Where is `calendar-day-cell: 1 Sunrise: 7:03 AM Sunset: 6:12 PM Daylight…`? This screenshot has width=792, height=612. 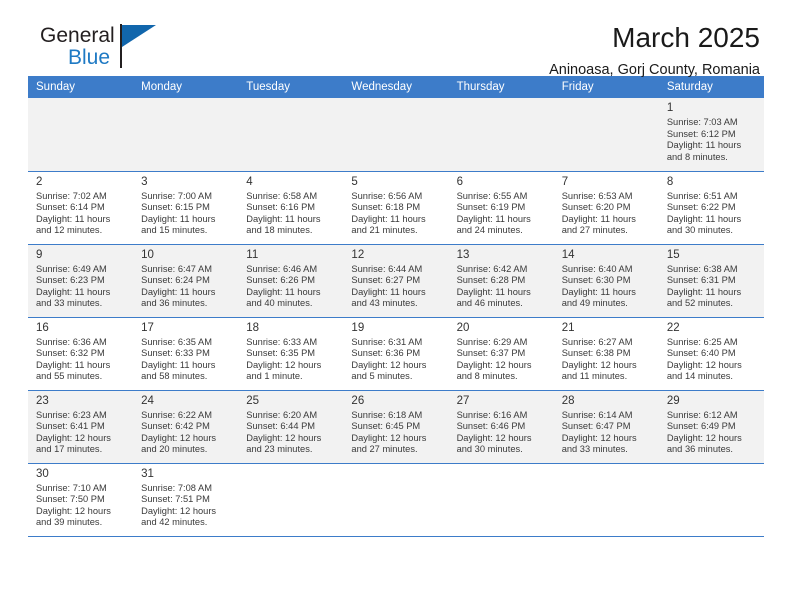
calendar-day-cell: 1 Sunrise: 7:03 AM Sunset: 6:12 PM Daylight… is located at coordinates (711, 135).